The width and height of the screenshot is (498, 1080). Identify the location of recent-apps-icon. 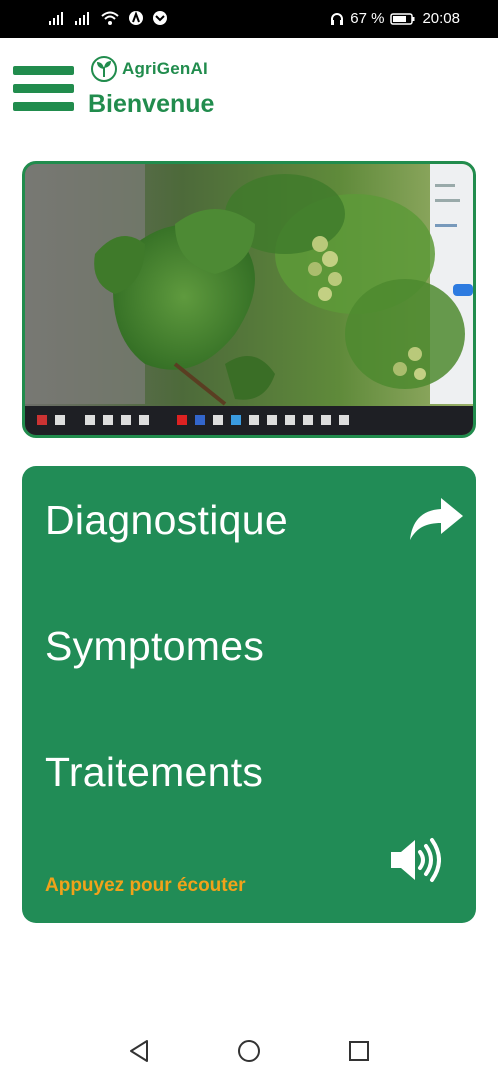
(359, 1051).